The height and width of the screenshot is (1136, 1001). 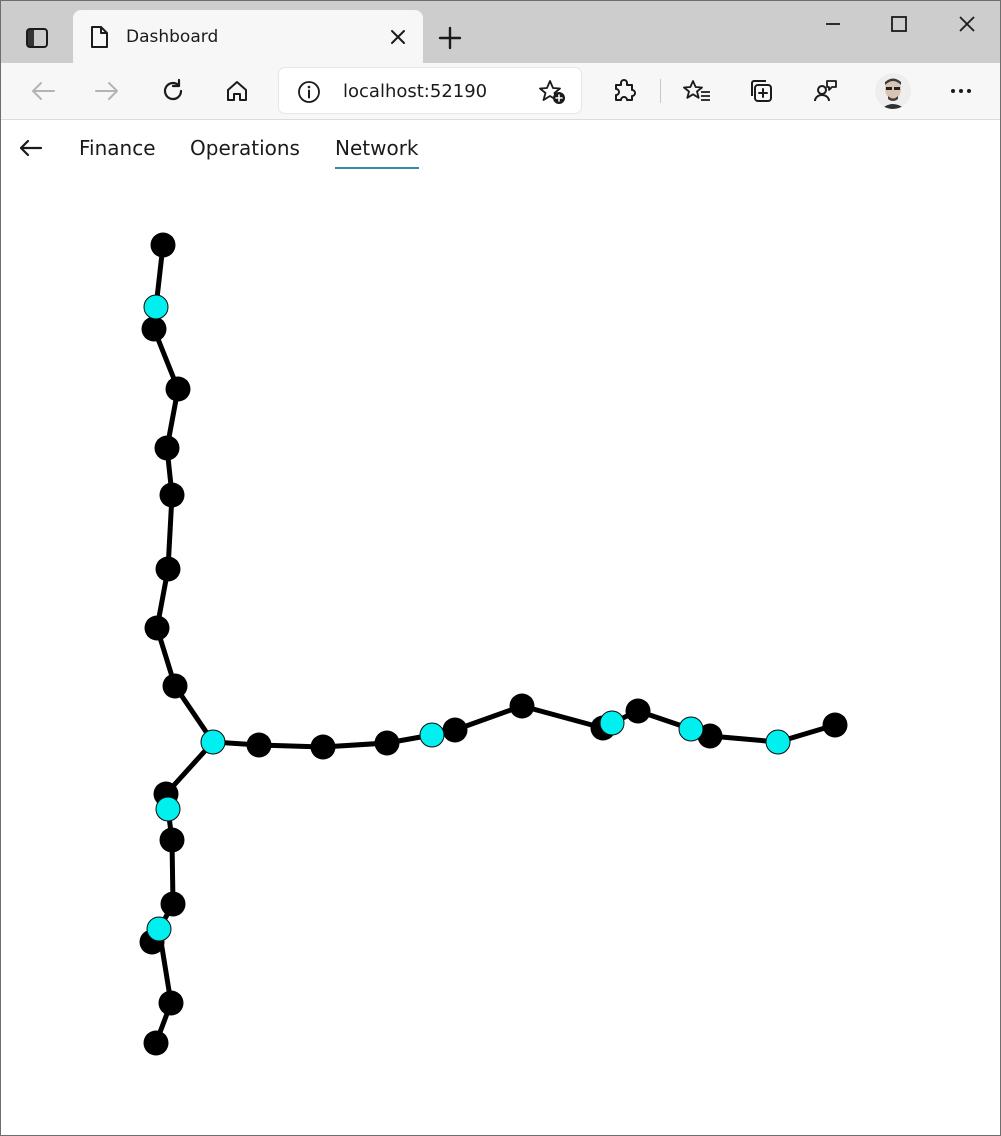 What do you see at coordinates (562, 717) in the screenshot?
I see `network-edge` at bounding box center [562, 717].